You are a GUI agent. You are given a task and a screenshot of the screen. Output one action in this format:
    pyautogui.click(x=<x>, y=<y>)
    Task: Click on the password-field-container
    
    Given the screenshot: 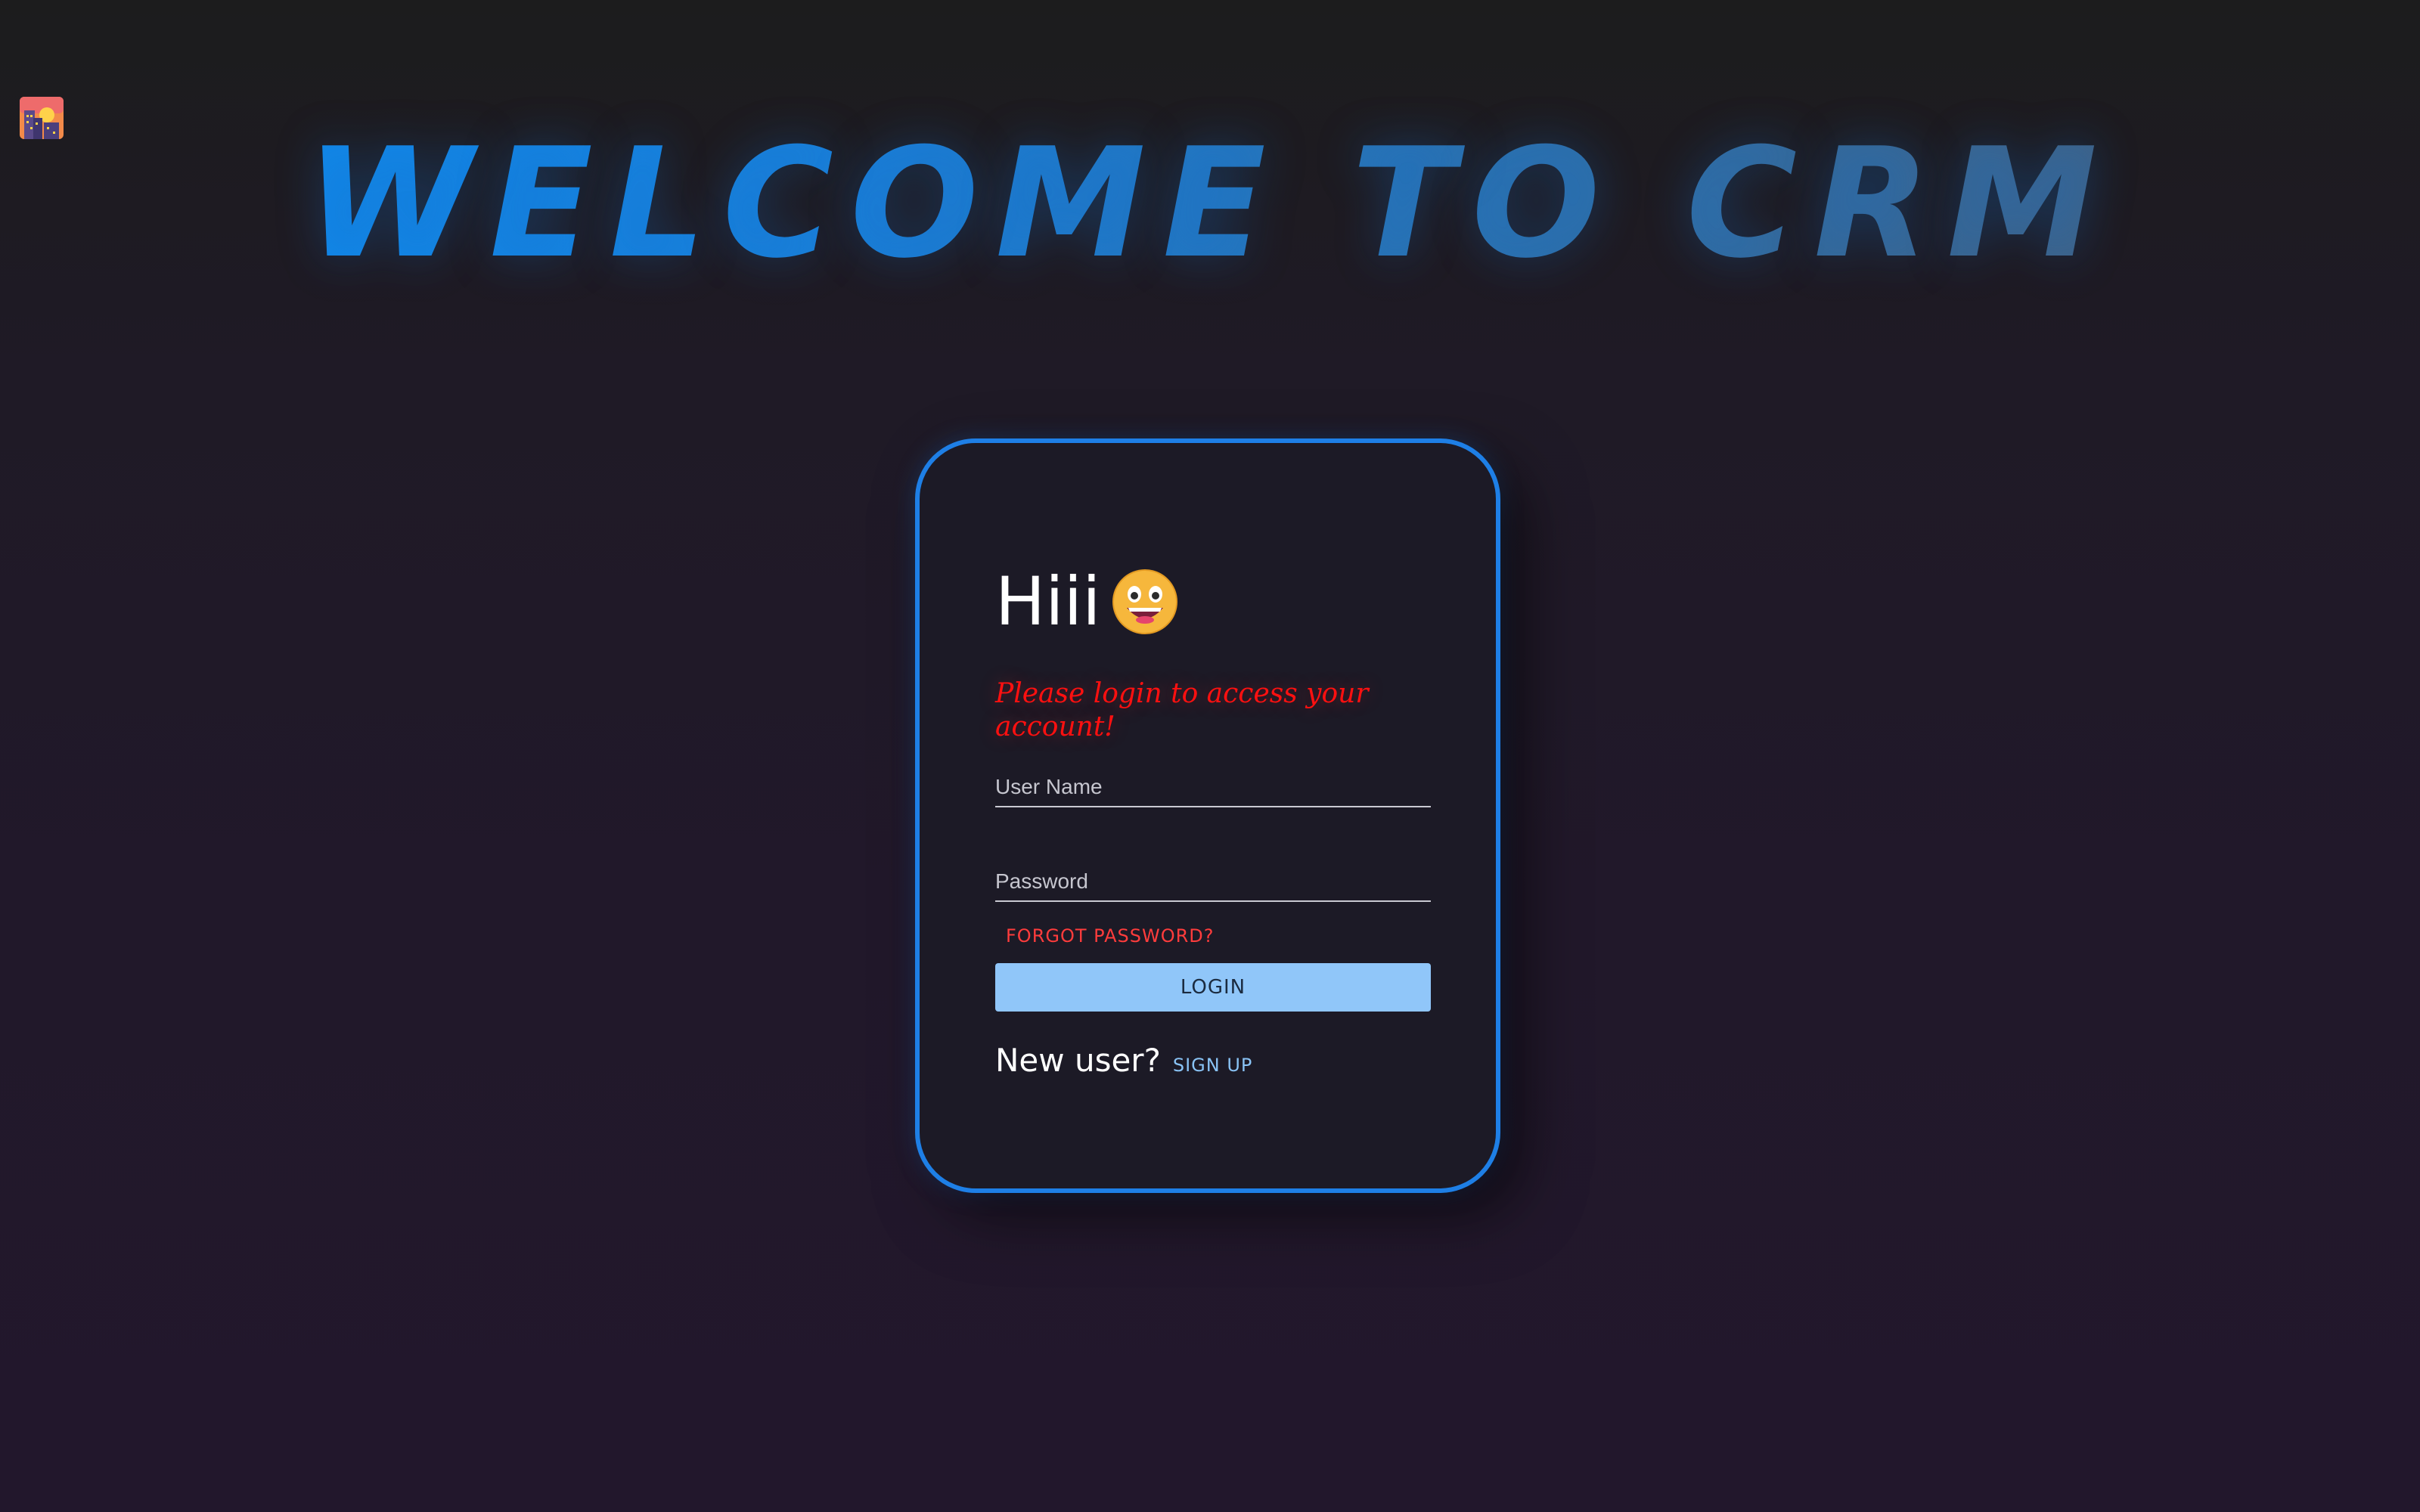 What is the action you would take?
    pyautogui.click(x=1213, y=882)
    